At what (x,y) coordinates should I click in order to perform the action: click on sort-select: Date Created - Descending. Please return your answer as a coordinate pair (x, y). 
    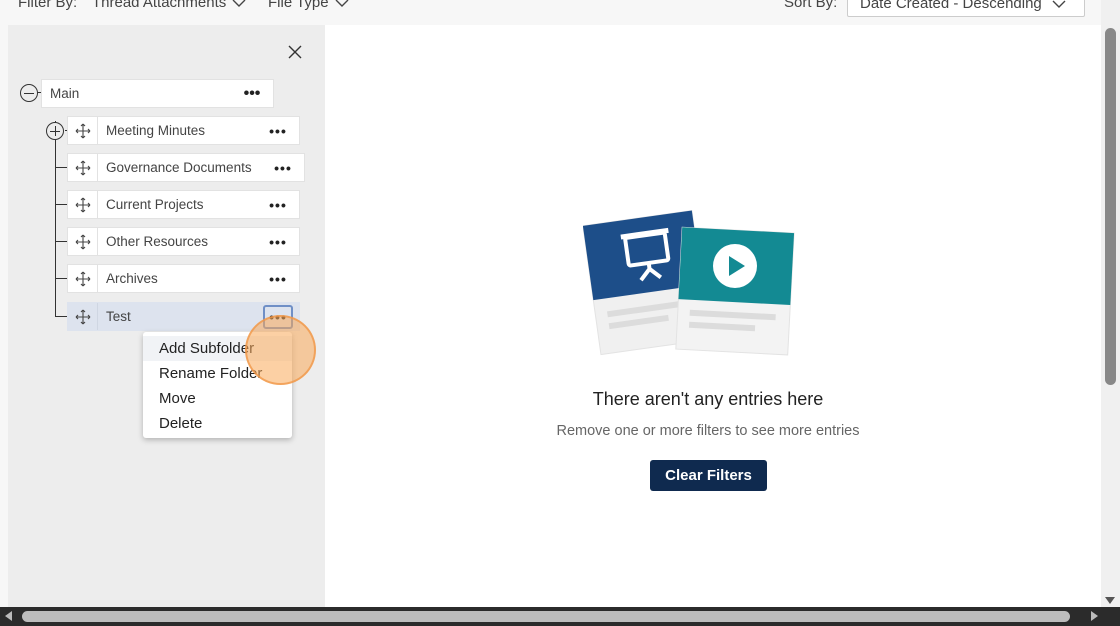
    Looking at the image, I should click on (966, 8).